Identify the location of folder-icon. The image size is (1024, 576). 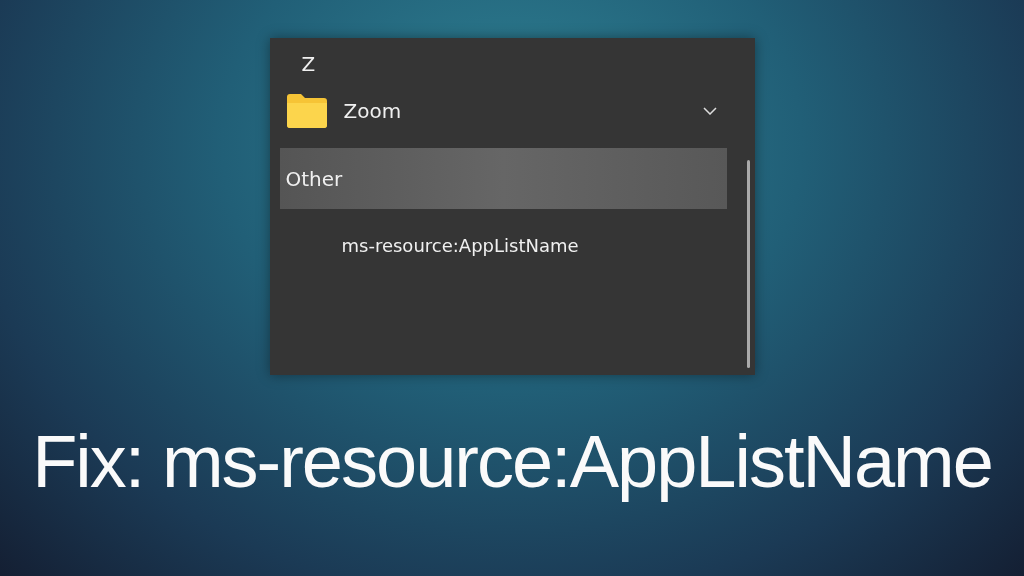
(306, 111).